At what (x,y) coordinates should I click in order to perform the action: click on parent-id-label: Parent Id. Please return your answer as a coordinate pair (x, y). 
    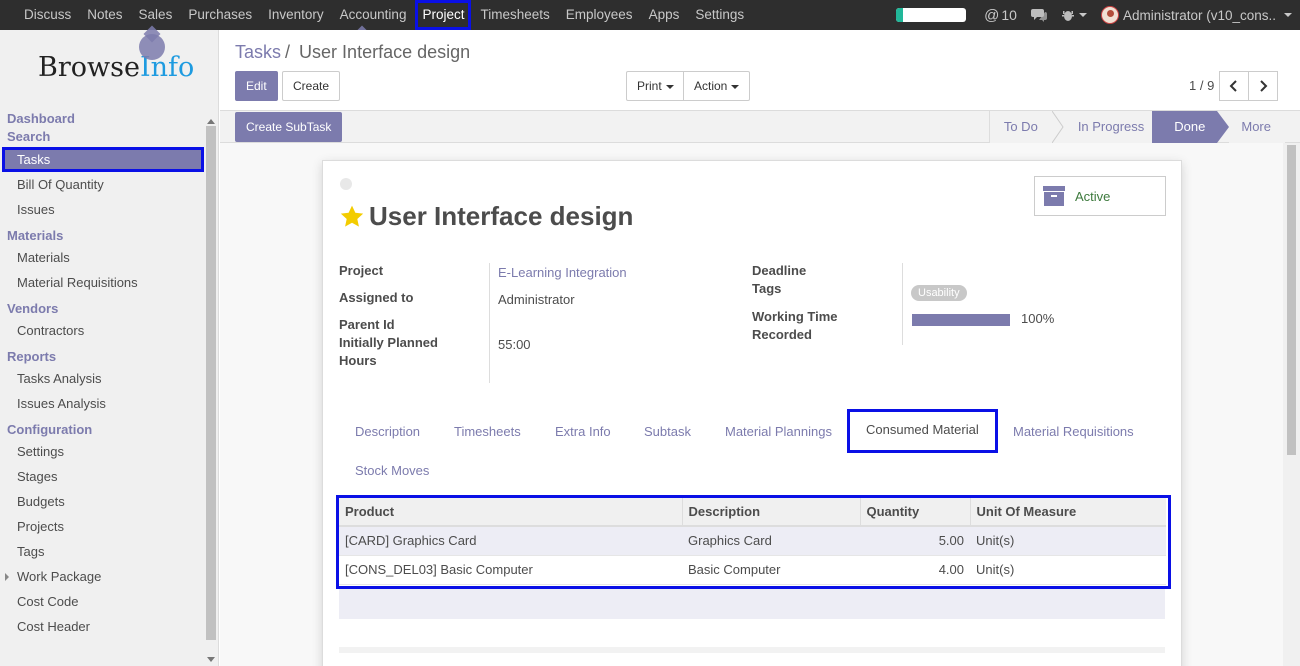
    Looking at the image, I should click on (367, 324).